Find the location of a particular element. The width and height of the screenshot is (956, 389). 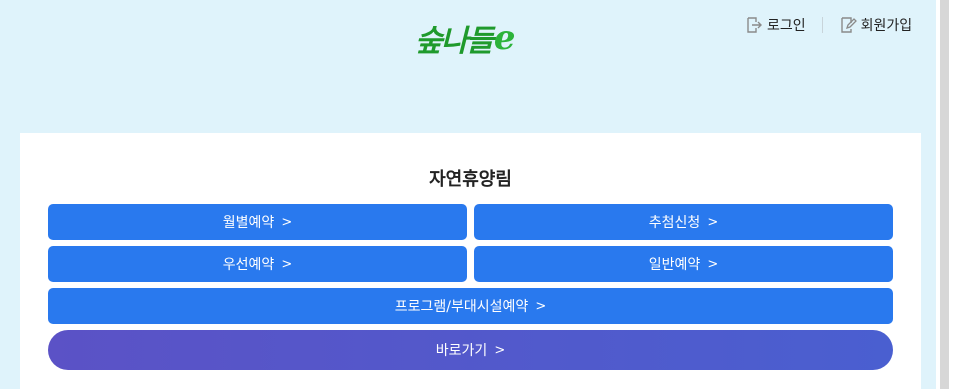

site-logo: 숲나들 e is located at coordinates (471, 38).